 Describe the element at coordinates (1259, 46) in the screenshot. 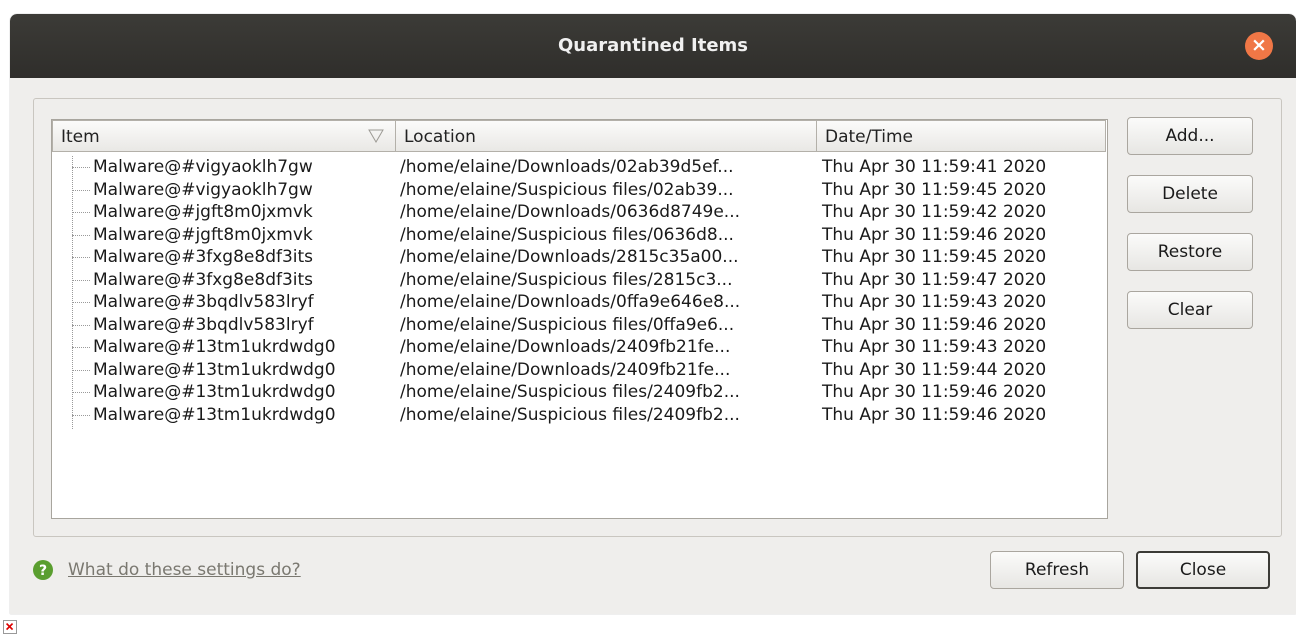

I see `close-window-icon: ×` at that location.